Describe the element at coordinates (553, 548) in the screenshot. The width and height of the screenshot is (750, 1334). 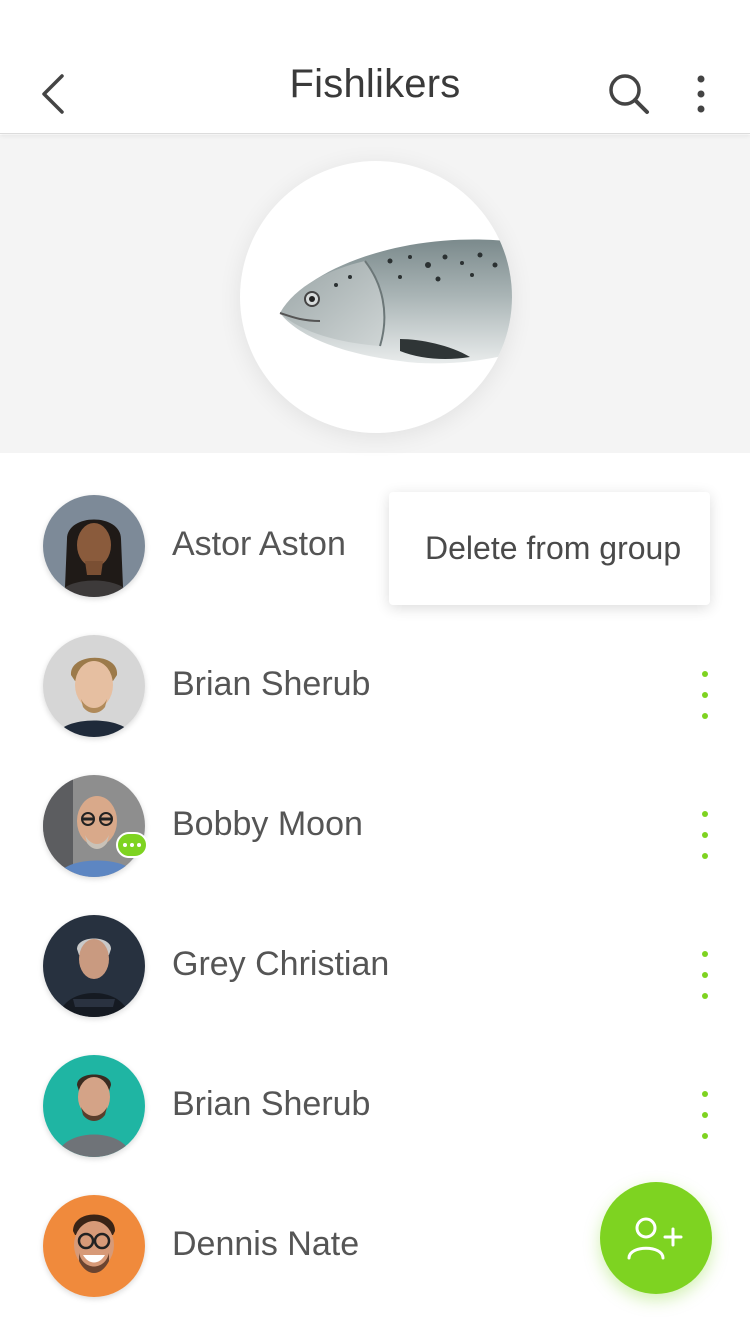
I see `delete-from-group-menu-item: Delete from group` at that location.